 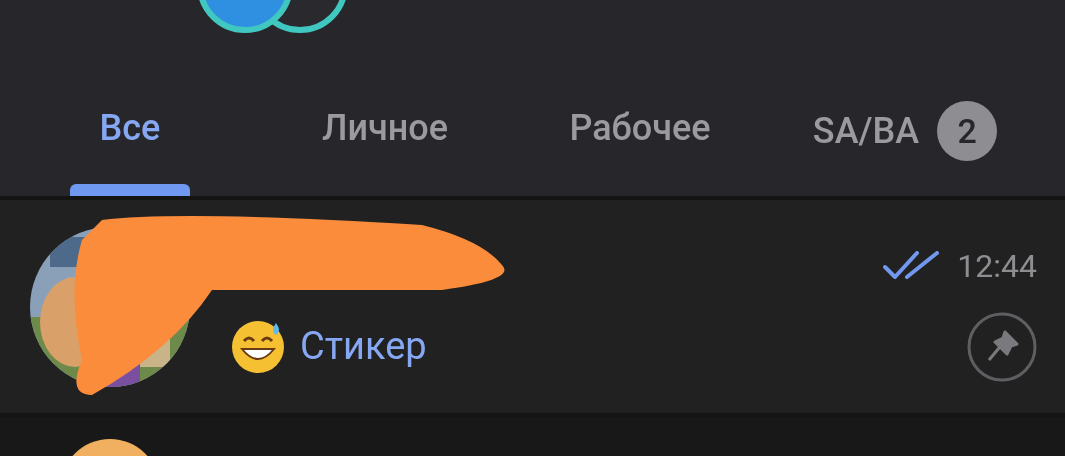 What do you see at coordinates (967, 131) in the screenshot?
I see `unread-count-badge: 2` at bounding box center [967, 131].